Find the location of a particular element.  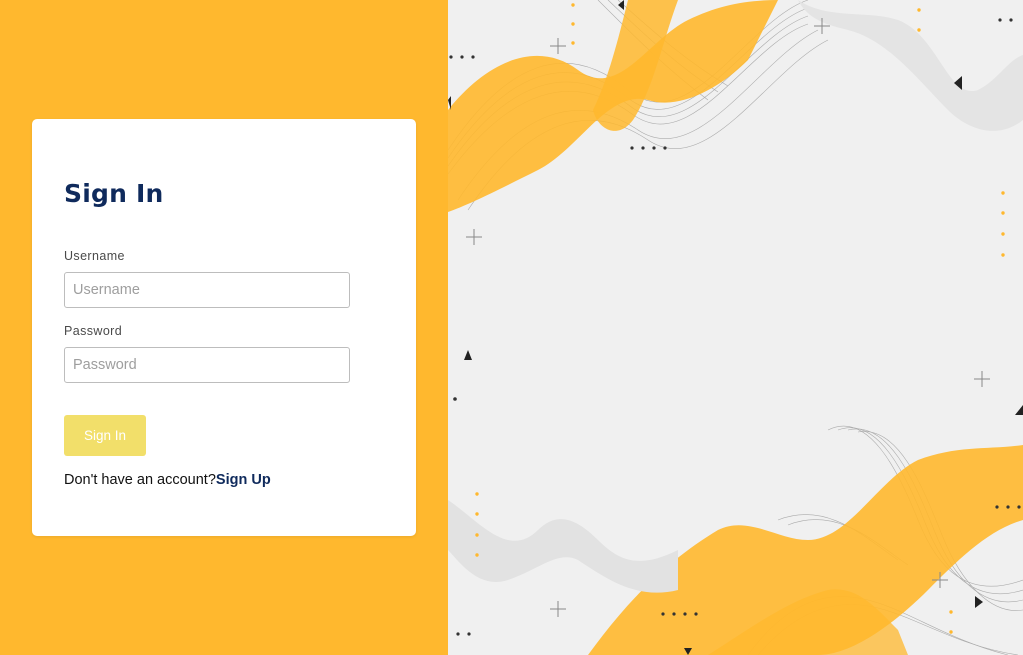

password-label: Password is located at coordinates (93, 331).